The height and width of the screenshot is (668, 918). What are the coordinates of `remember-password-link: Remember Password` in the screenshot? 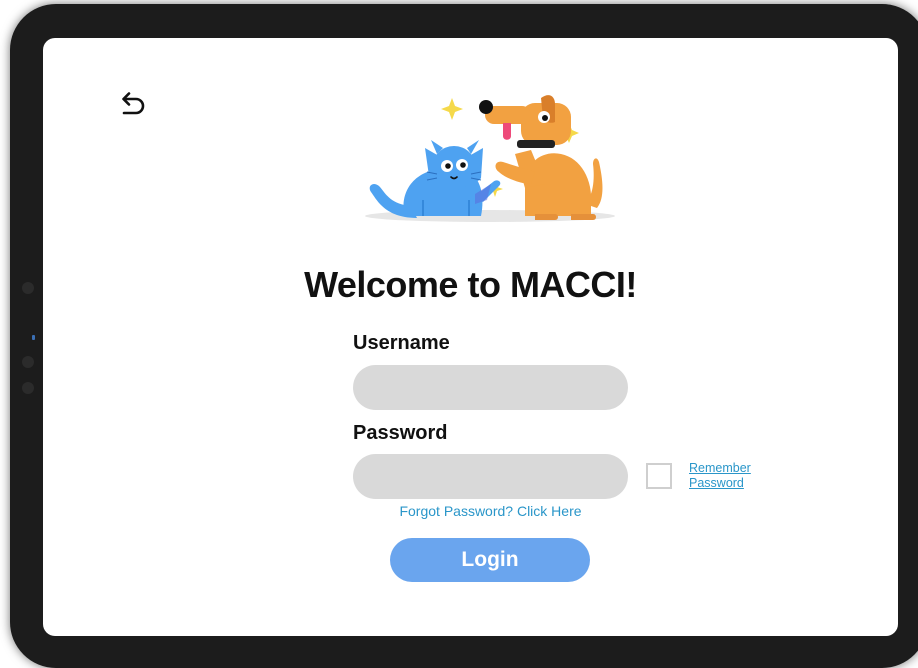 It's located at (724, 476).